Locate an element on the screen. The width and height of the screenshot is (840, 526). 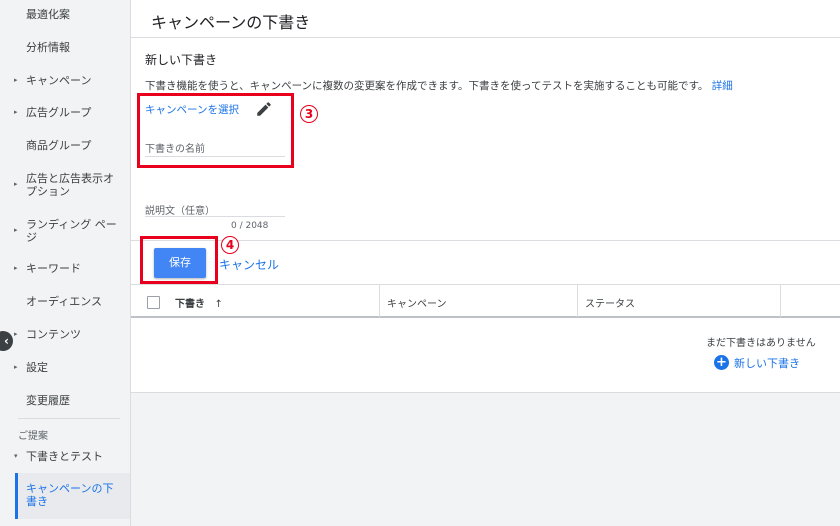
sidebar-item-label: 広告と広告表示オプション is located at coordinates (70, 185).